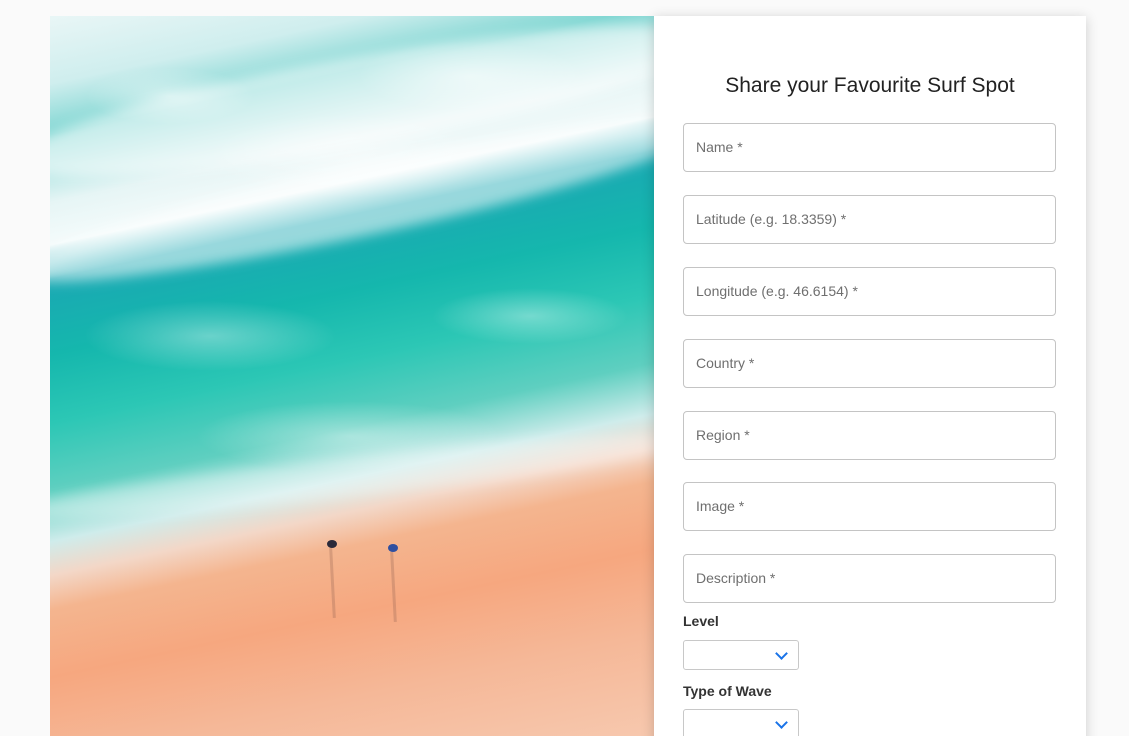 The width and height of the screenshot is (1129, 736). I want to click on country-field: Country *, so click(869, 363).